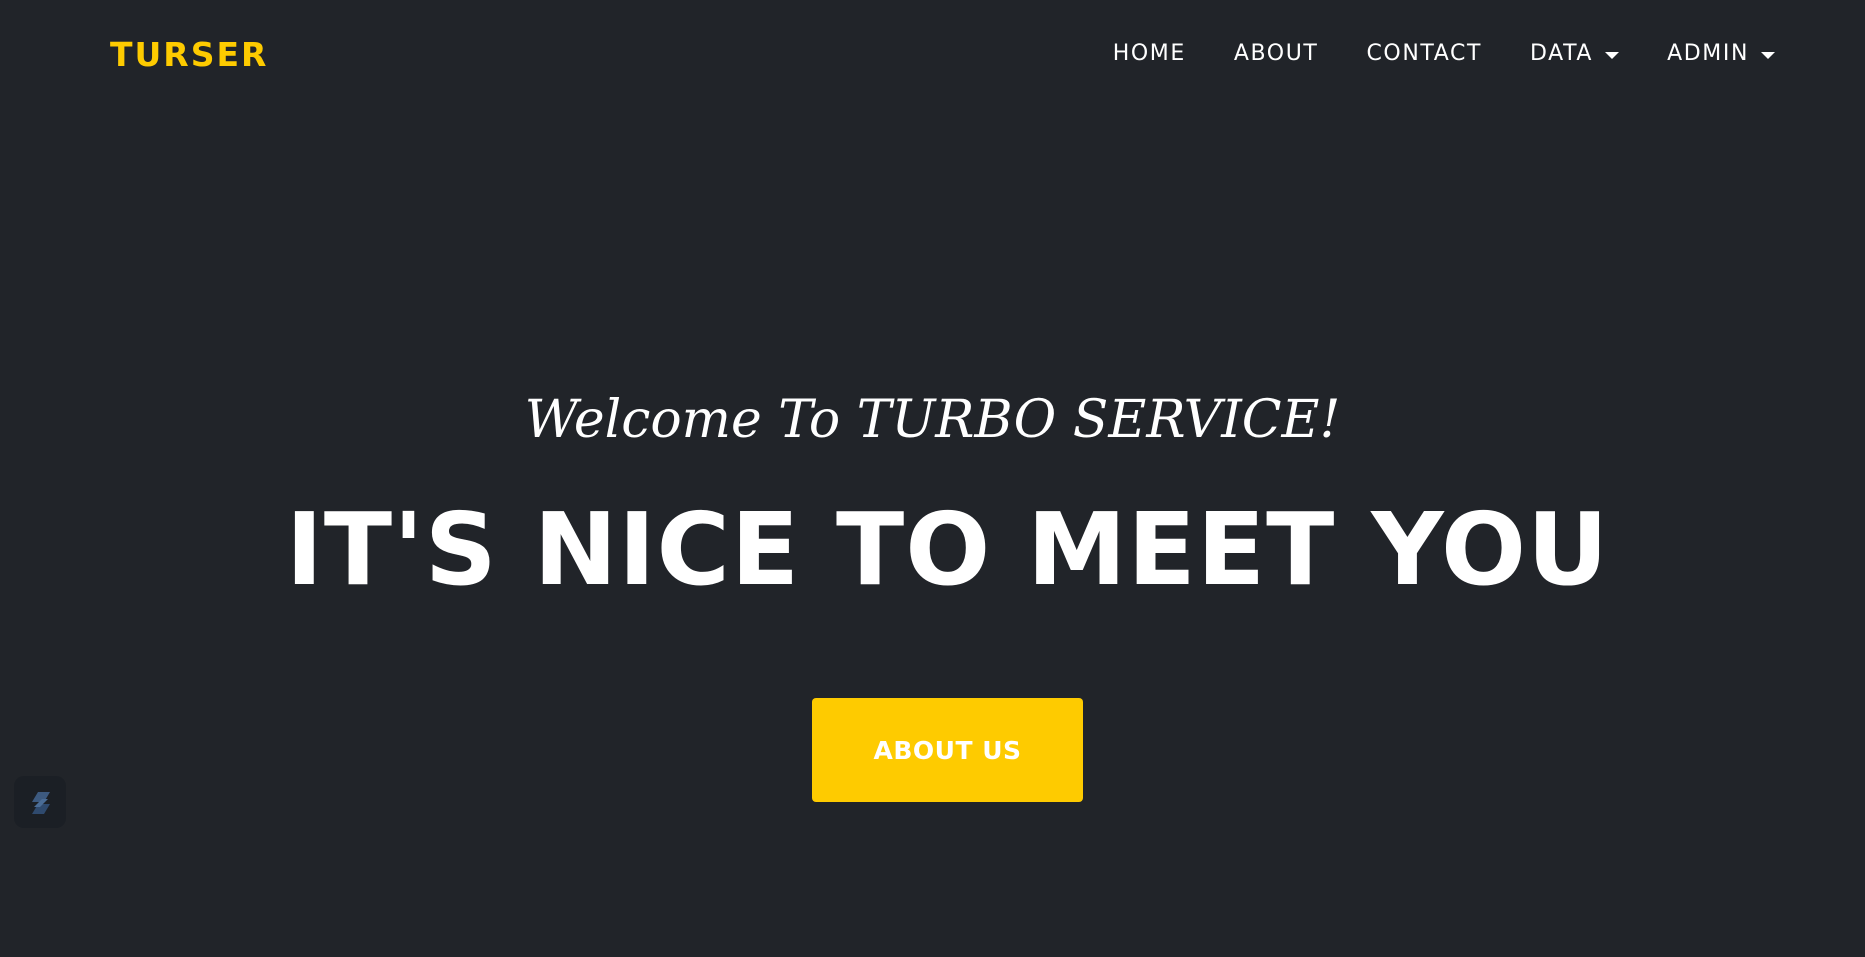 This screenshot has width=1865, height=957. I want to click on nav-item-label: ADMIN, so click(1708, 53).